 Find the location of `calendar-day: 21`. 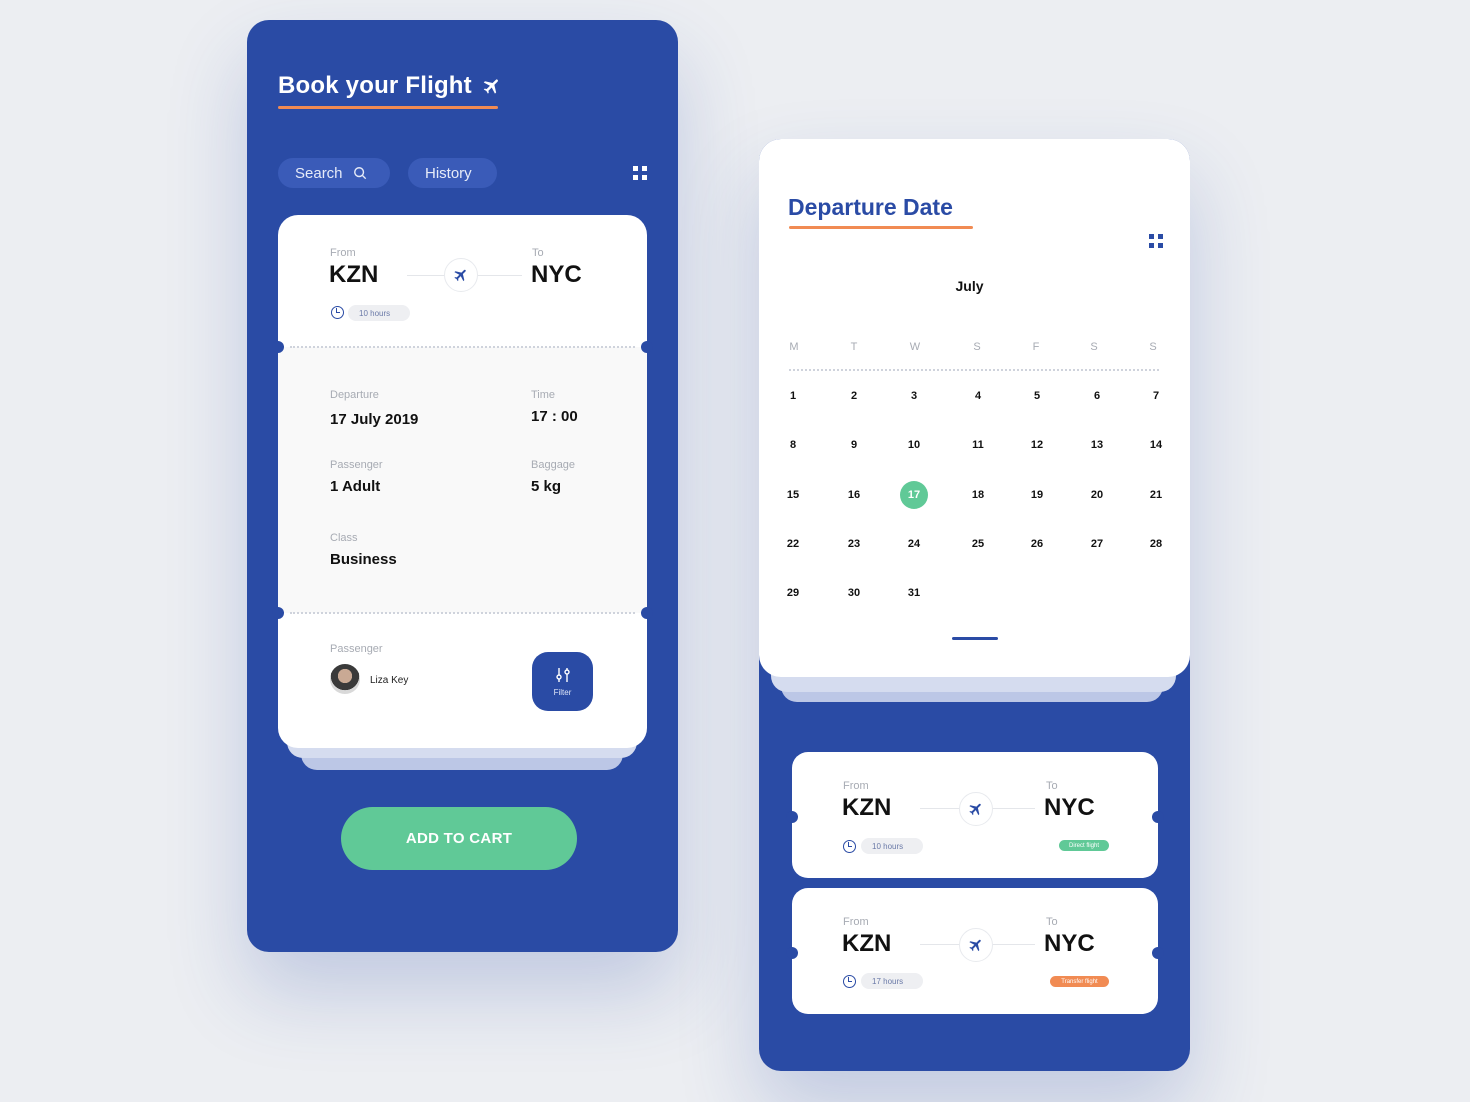

calendar-day: 21 is located at coordinates (1156, 495).